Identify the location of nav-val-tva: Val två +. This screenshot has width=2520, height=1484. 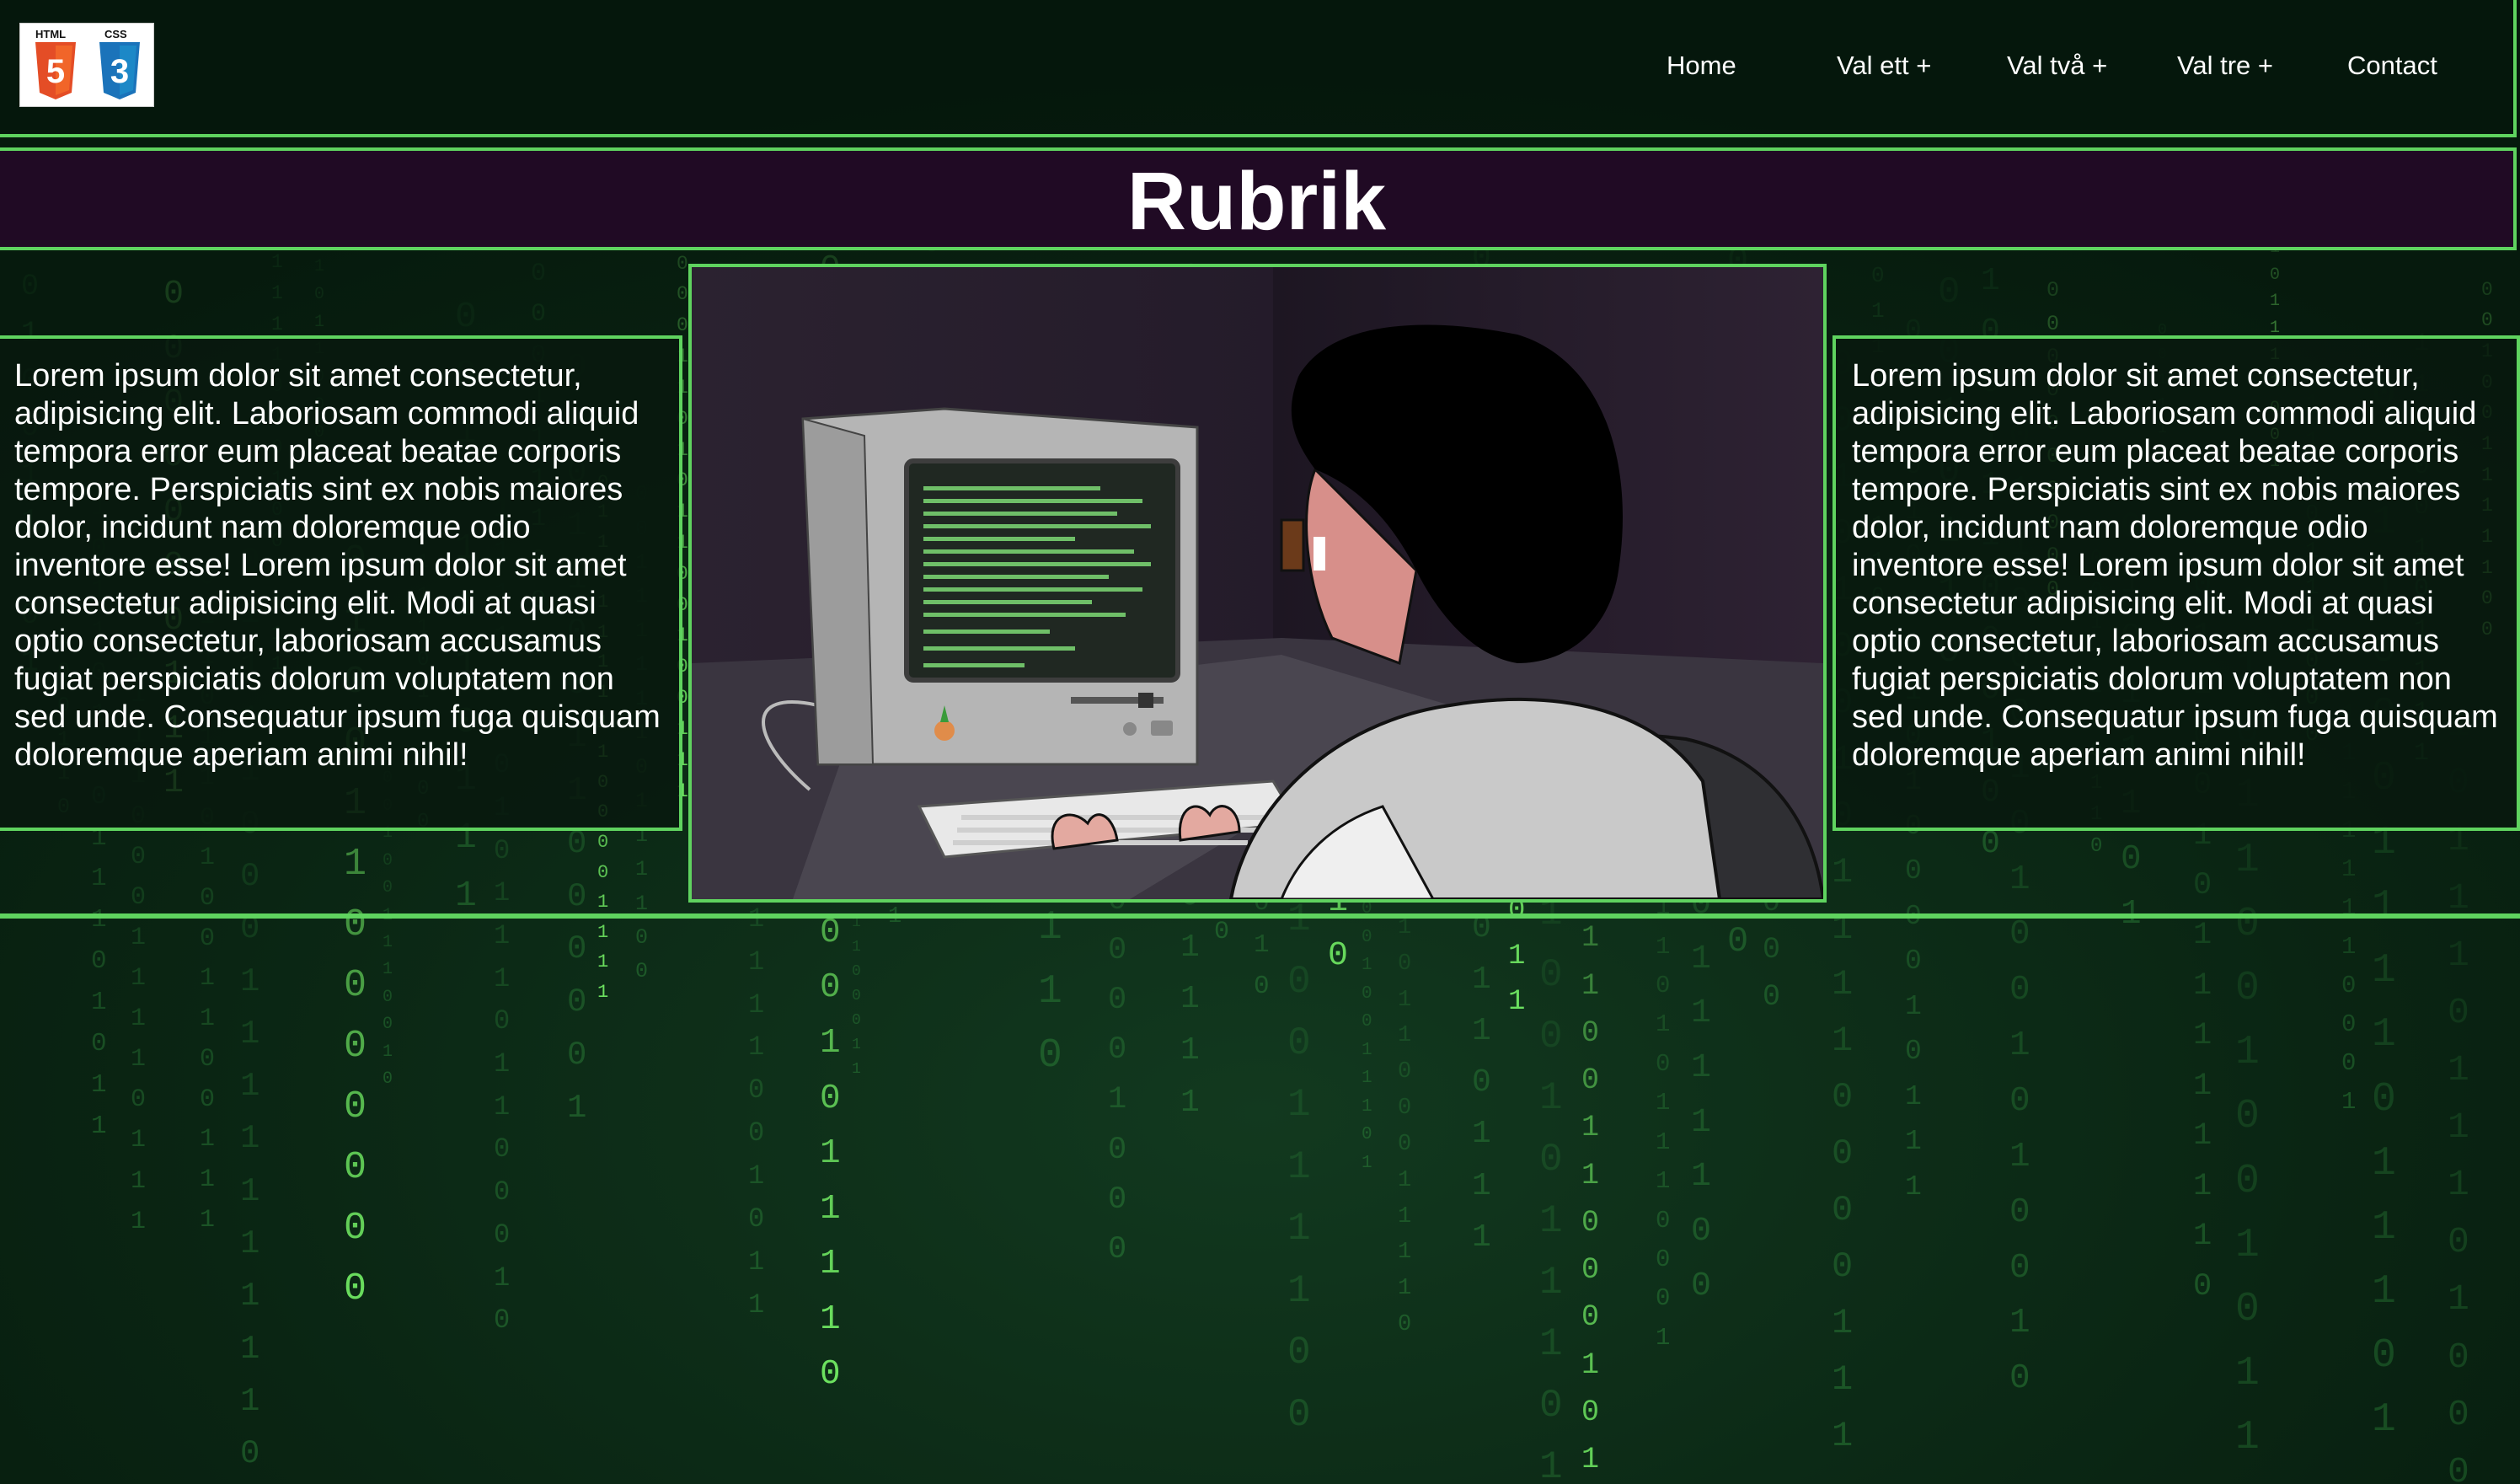
(2057, 66).